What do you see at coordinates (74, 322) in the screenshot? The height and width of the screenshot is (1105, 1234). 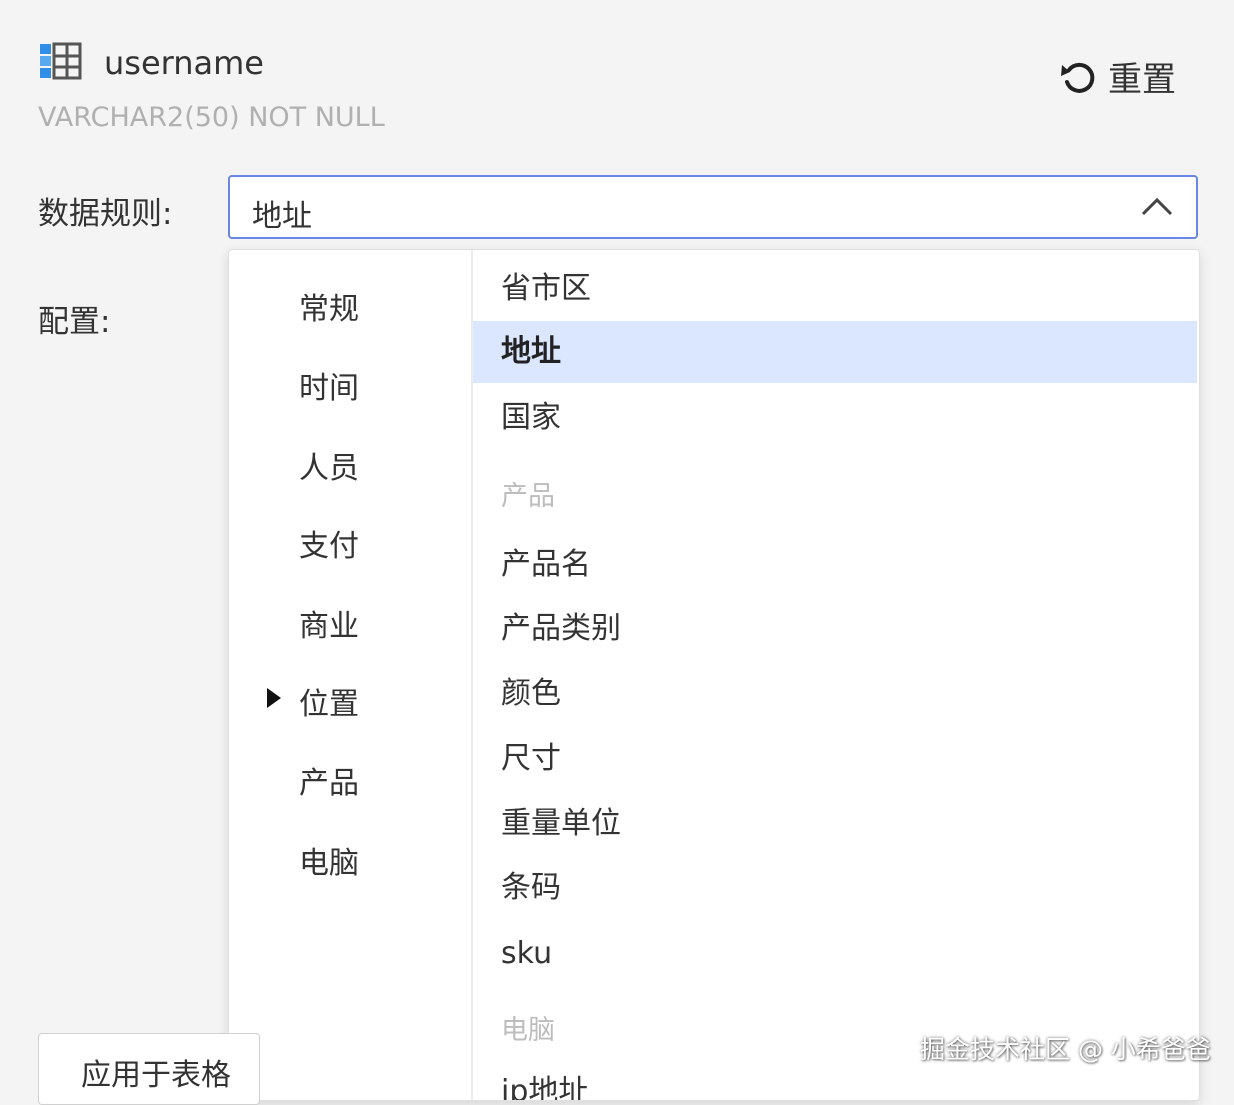 I see `config-label: 配置:` at bounding box center [74, 322].